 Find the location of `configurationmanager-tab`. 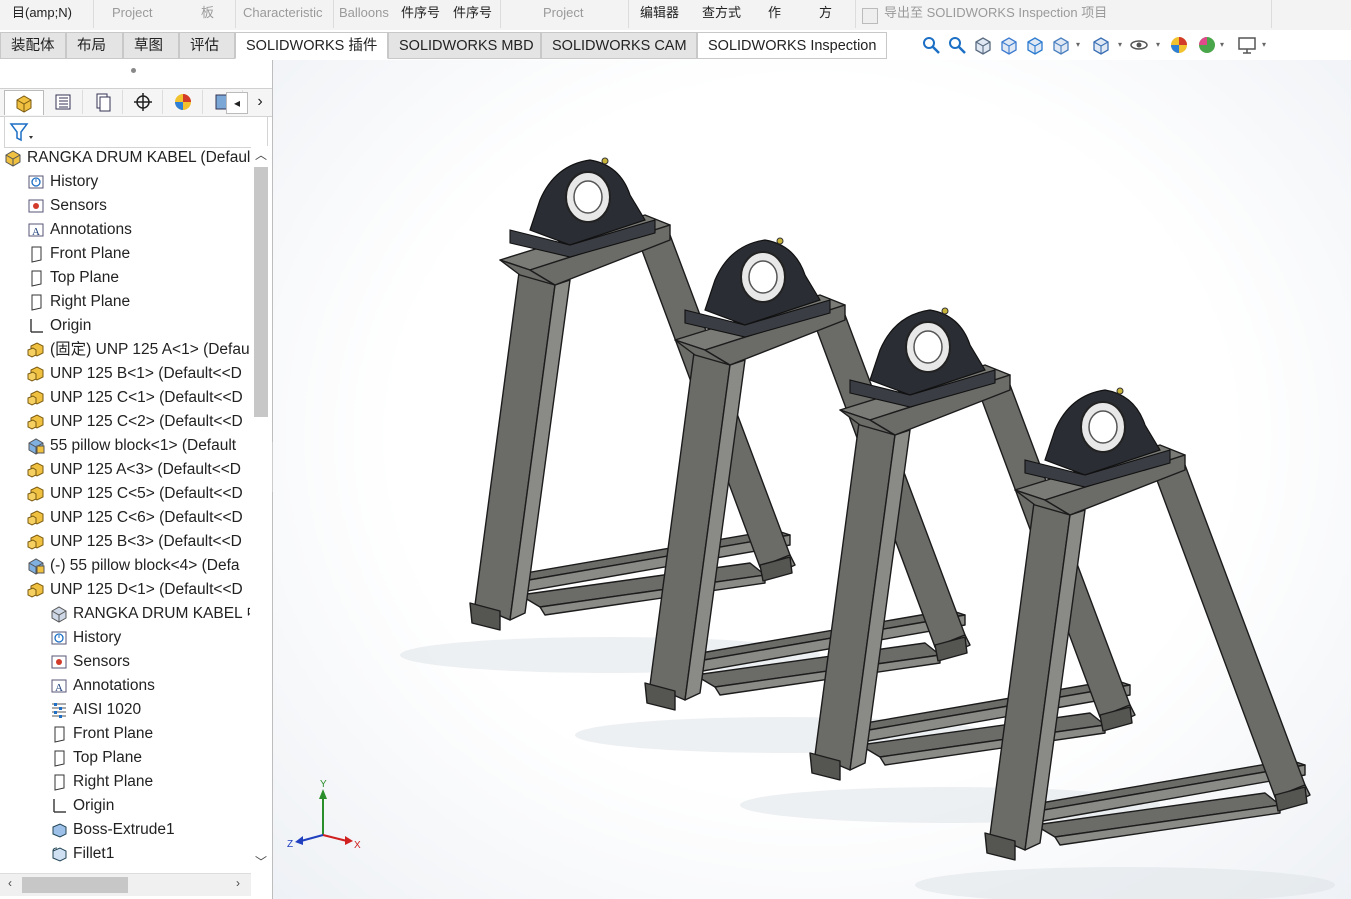

configurationmanager-tab is located at coordinates (103, 102).